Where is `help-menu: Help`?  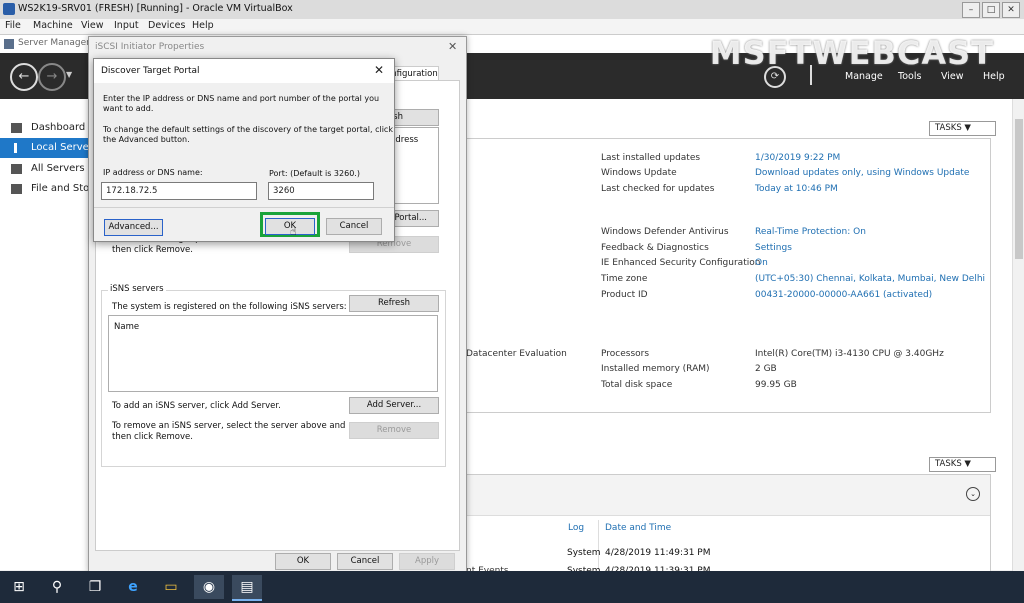
help-menu: Help is located at coordinates (994, 76).